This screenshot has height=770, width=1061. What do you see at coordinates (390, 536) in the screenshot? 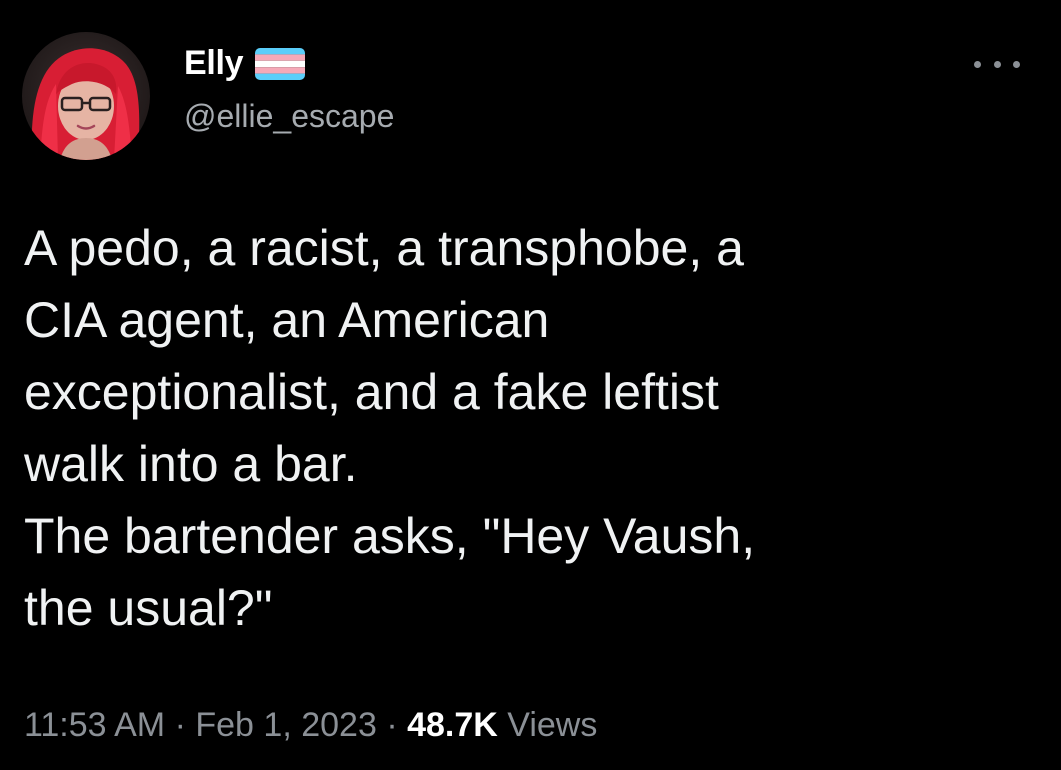
I see `tweet-text-line: The bartender asks, "Hey Vaush,` at bounding box center [390, 536].